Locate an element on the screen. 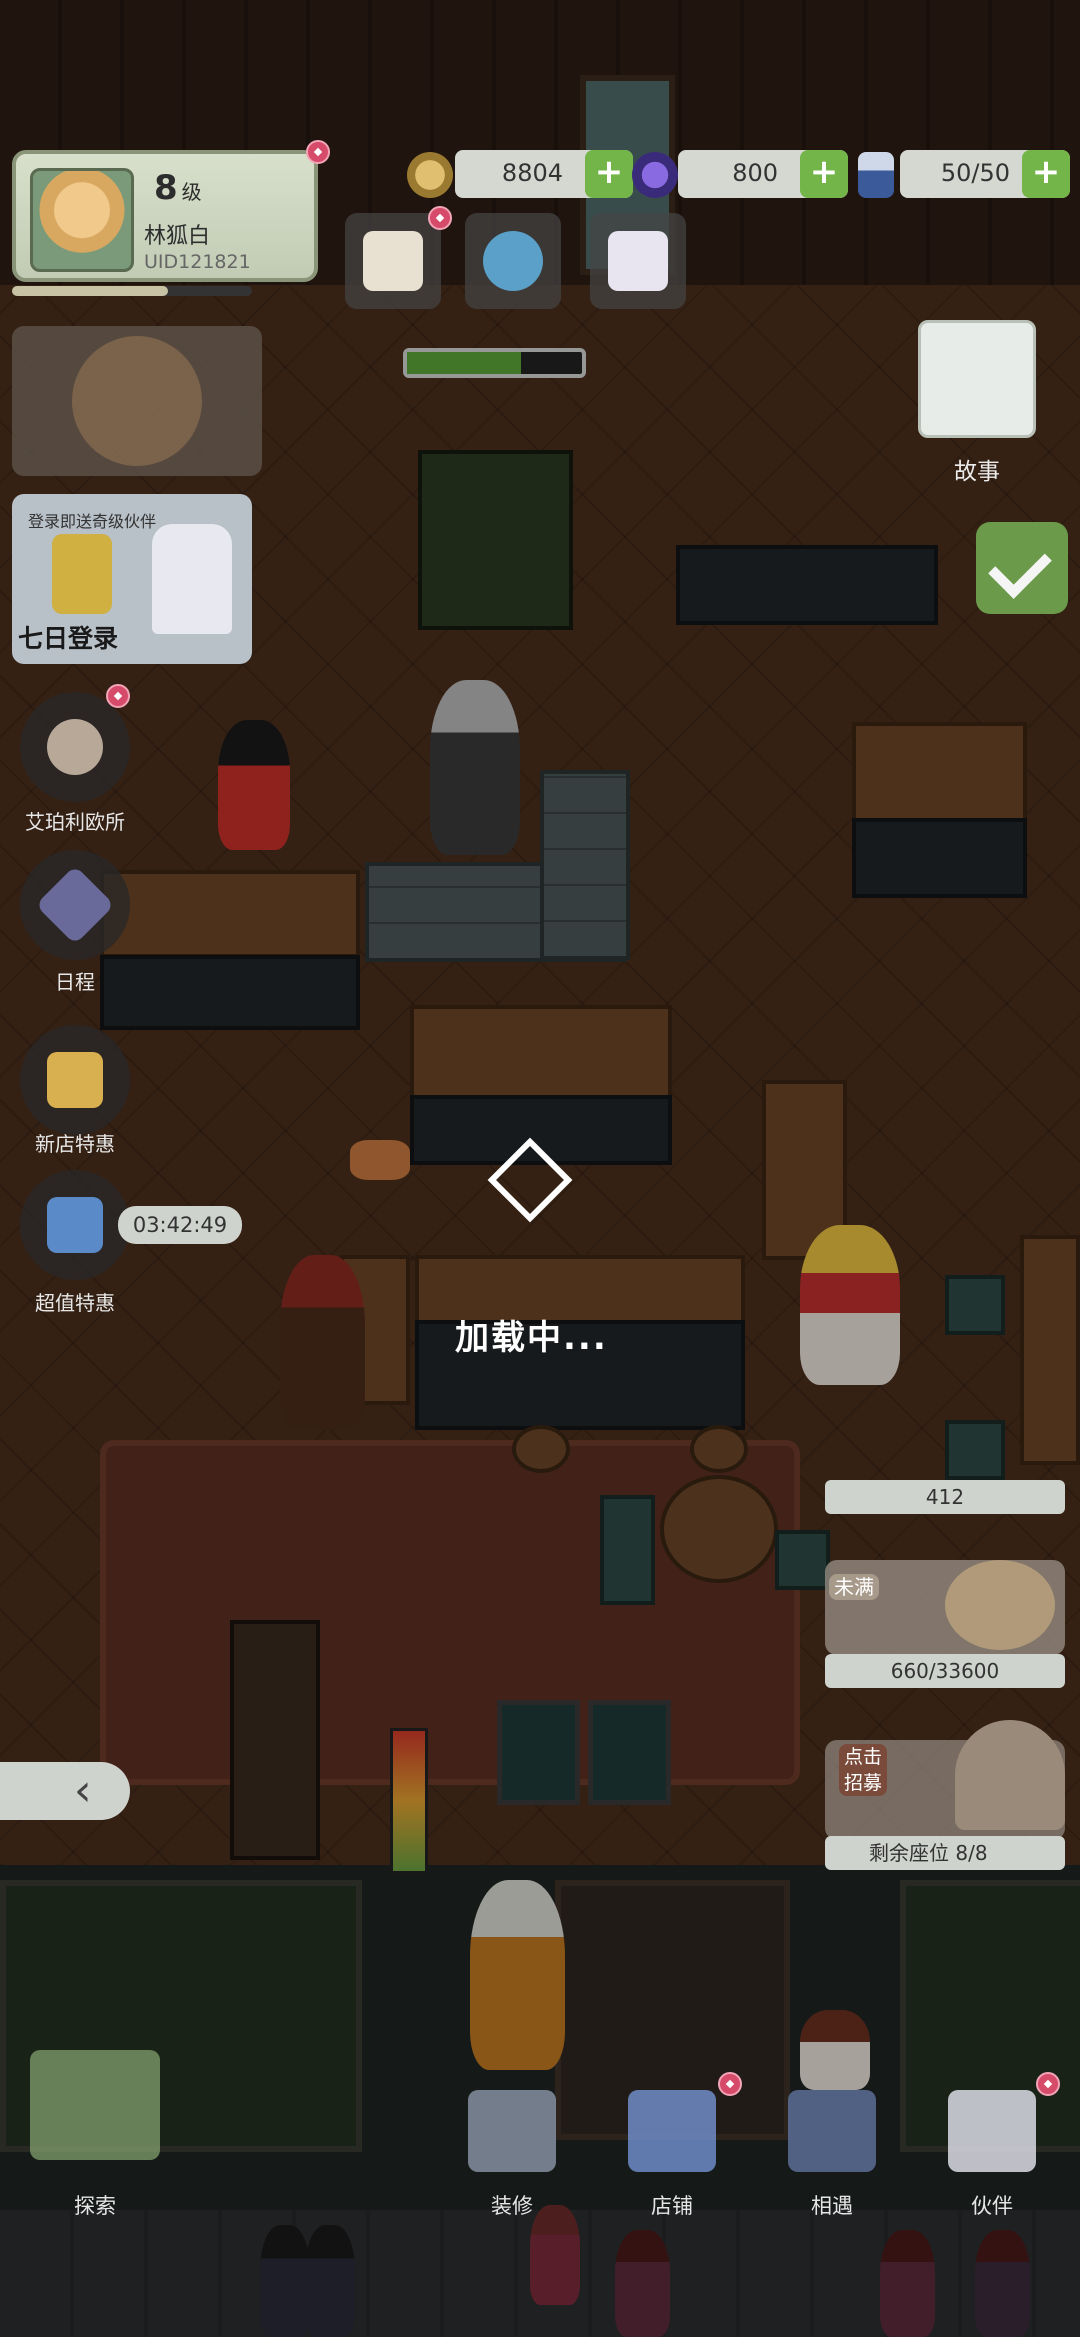 The width and height of the screenshot is (1080, 2337). new-shop-deal-button is located at coordinates (75, 1080).